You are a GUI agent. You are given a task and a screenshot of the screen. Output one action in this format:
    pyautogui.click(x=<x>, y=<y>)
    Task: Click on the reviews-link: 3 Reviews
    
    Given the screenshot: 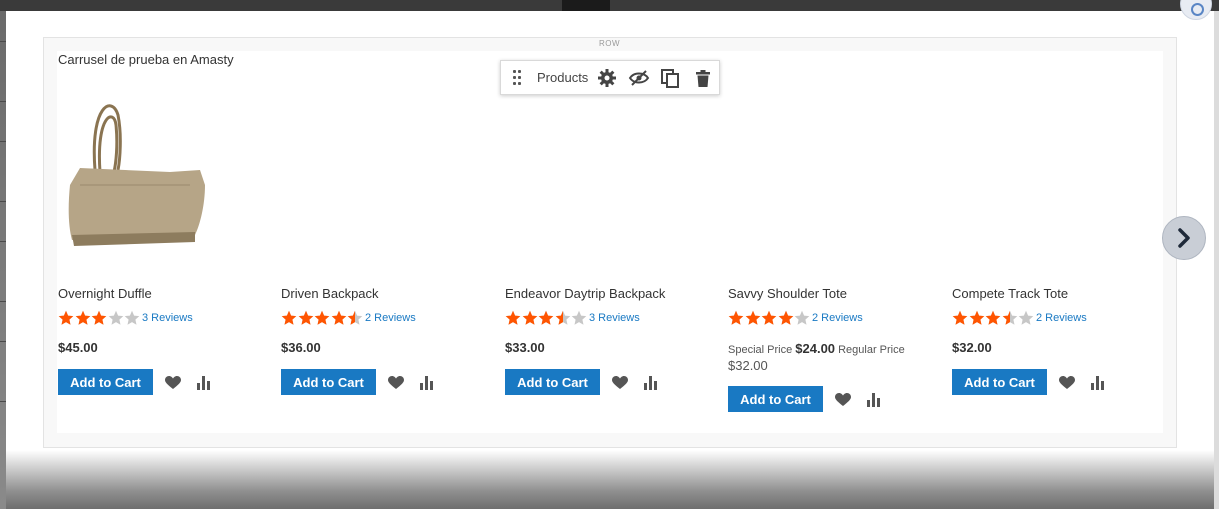 What is the action you would take?
    pyautogui.click(x=614, y=318)
    